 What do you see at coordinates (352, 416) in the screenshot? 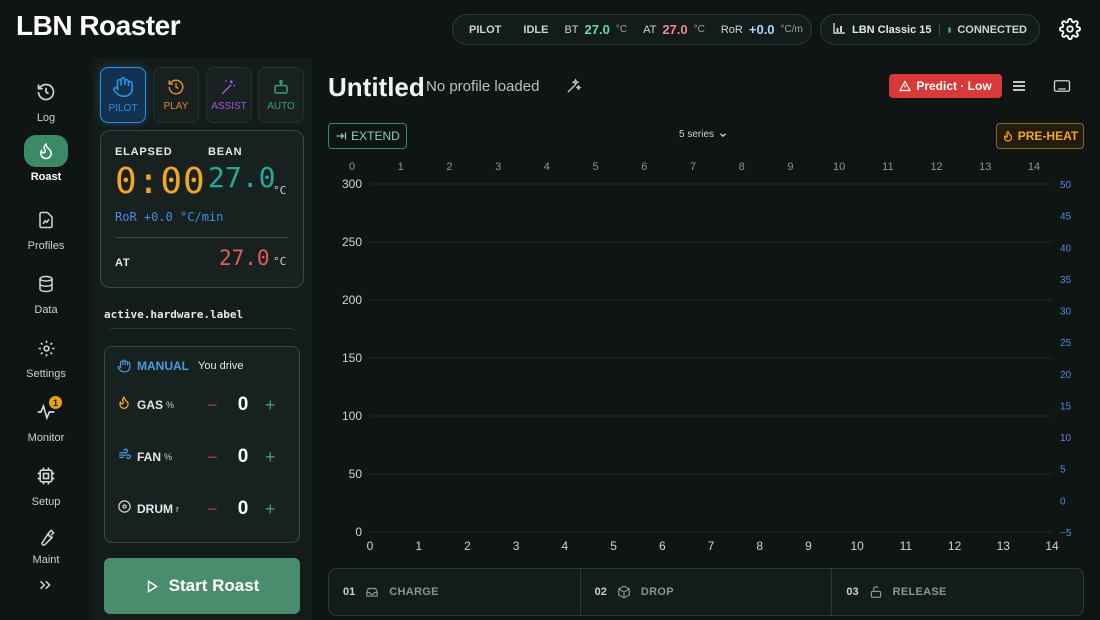
I see `y-left-tick-label: 100` at bounding box center [352, 416].